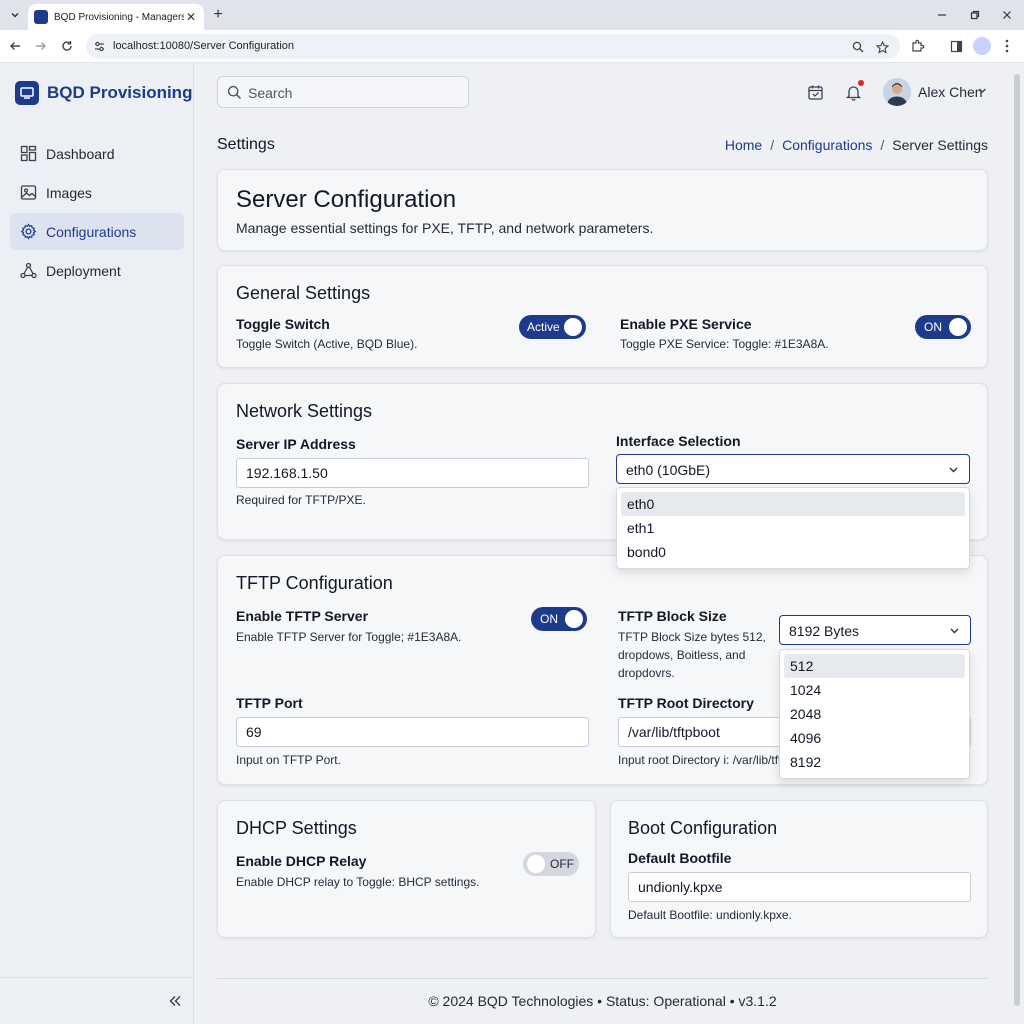 The width and height of the screenshot is (1024, 1024). I want to click on dhcp-relay-toggle: OFF, so click(551, 864).